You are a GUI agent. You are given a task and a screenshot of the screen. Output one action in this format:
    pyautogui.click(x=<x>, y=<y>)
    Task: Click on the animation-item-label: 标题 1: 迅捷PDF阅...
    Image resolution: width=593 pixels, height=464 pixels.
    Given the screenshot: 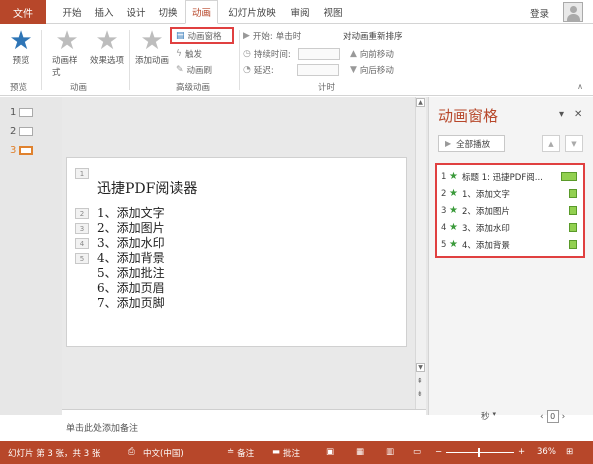 What is the action you would take?
    pyautogui.click(x=502, y=177)
    